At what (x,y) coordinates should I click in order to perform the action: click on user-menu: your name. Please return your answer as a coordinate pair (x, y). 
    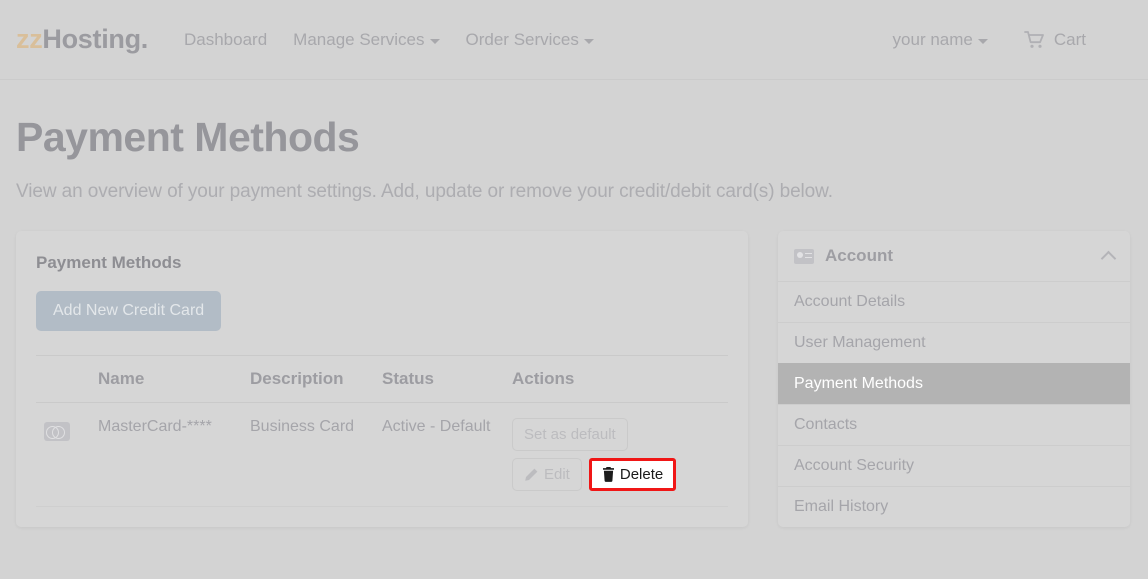
    Looking at the image, I should click on (940, 40).